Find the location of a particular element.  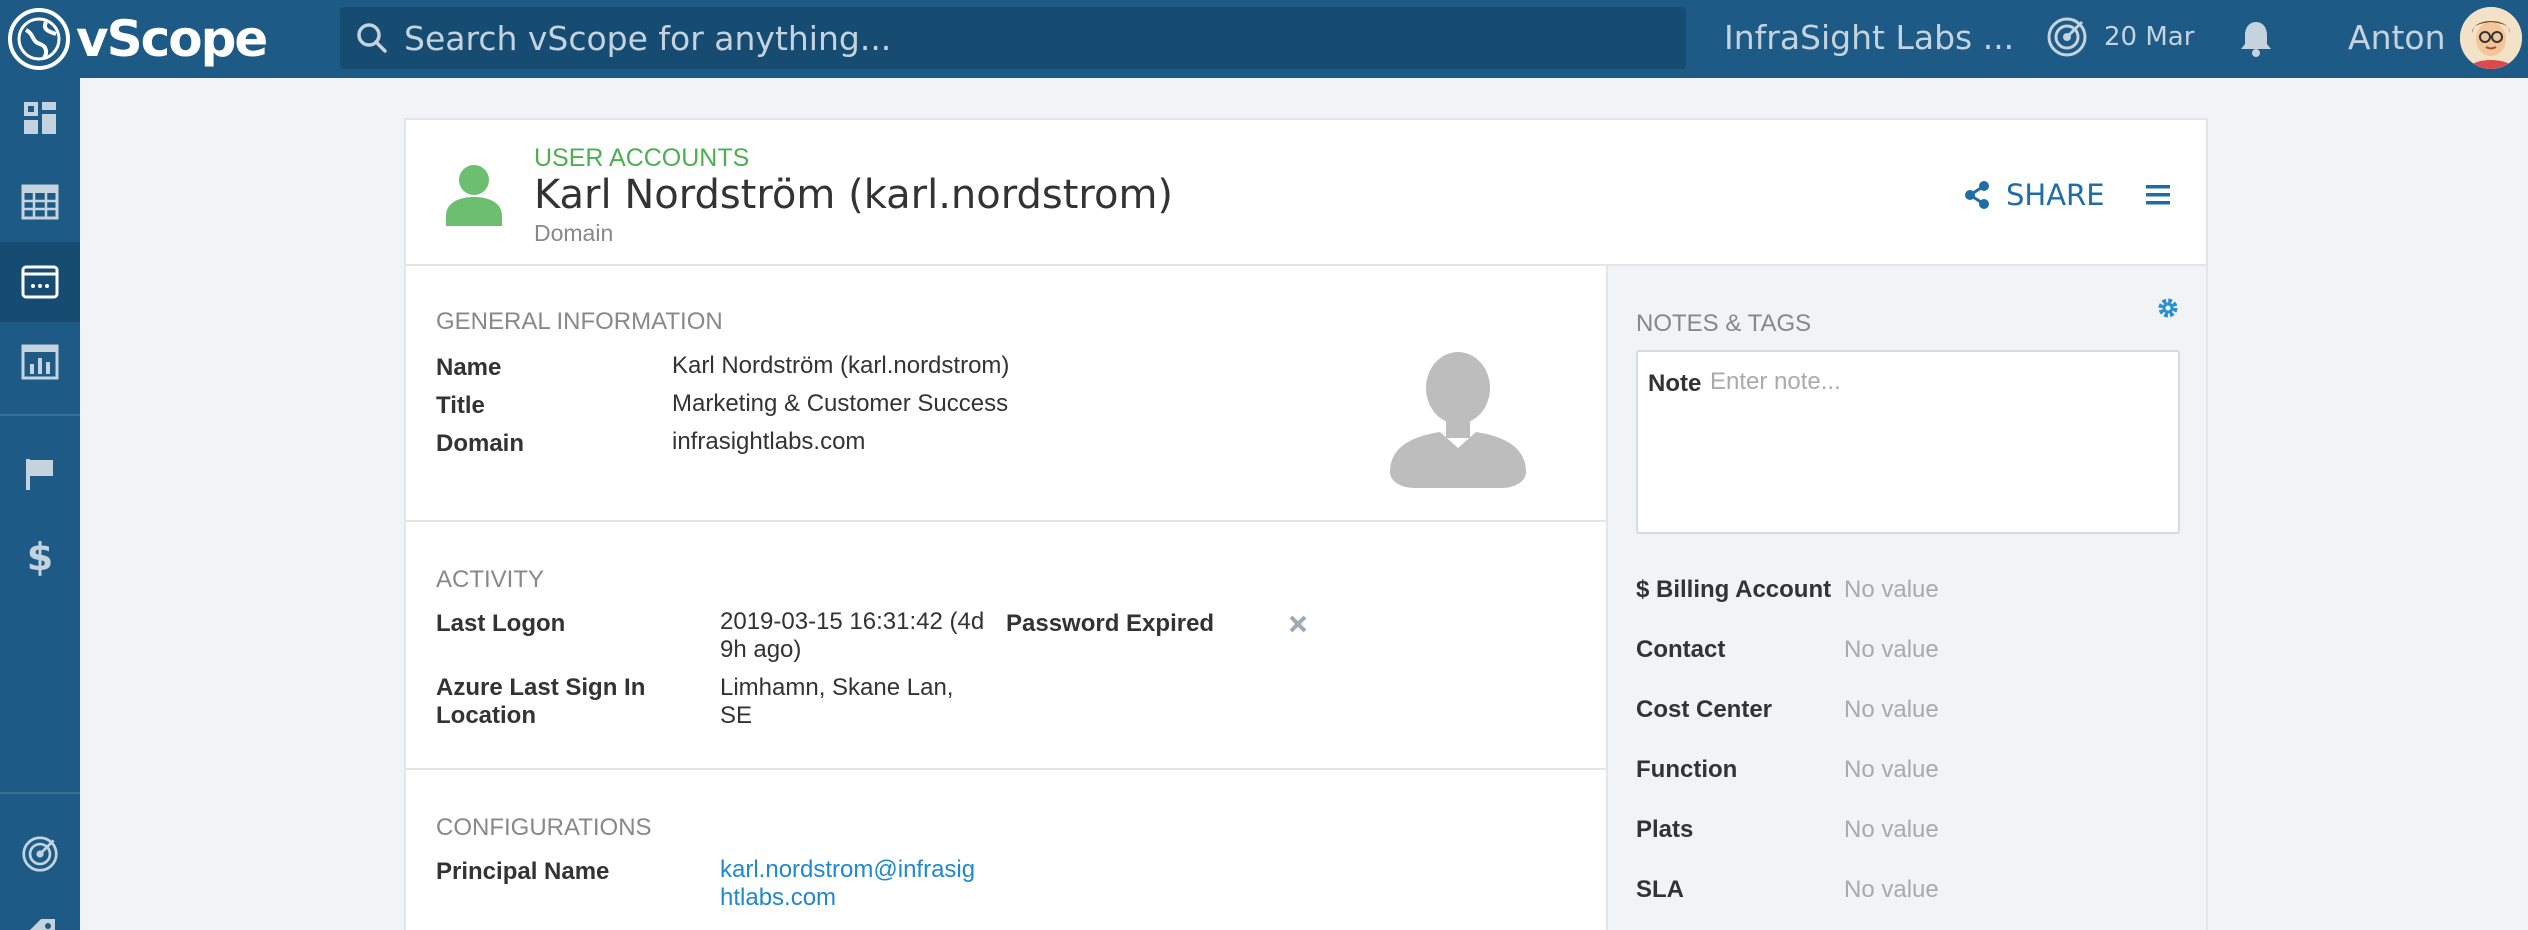

sla-label: SLA is located at coordinates (1660, 889).